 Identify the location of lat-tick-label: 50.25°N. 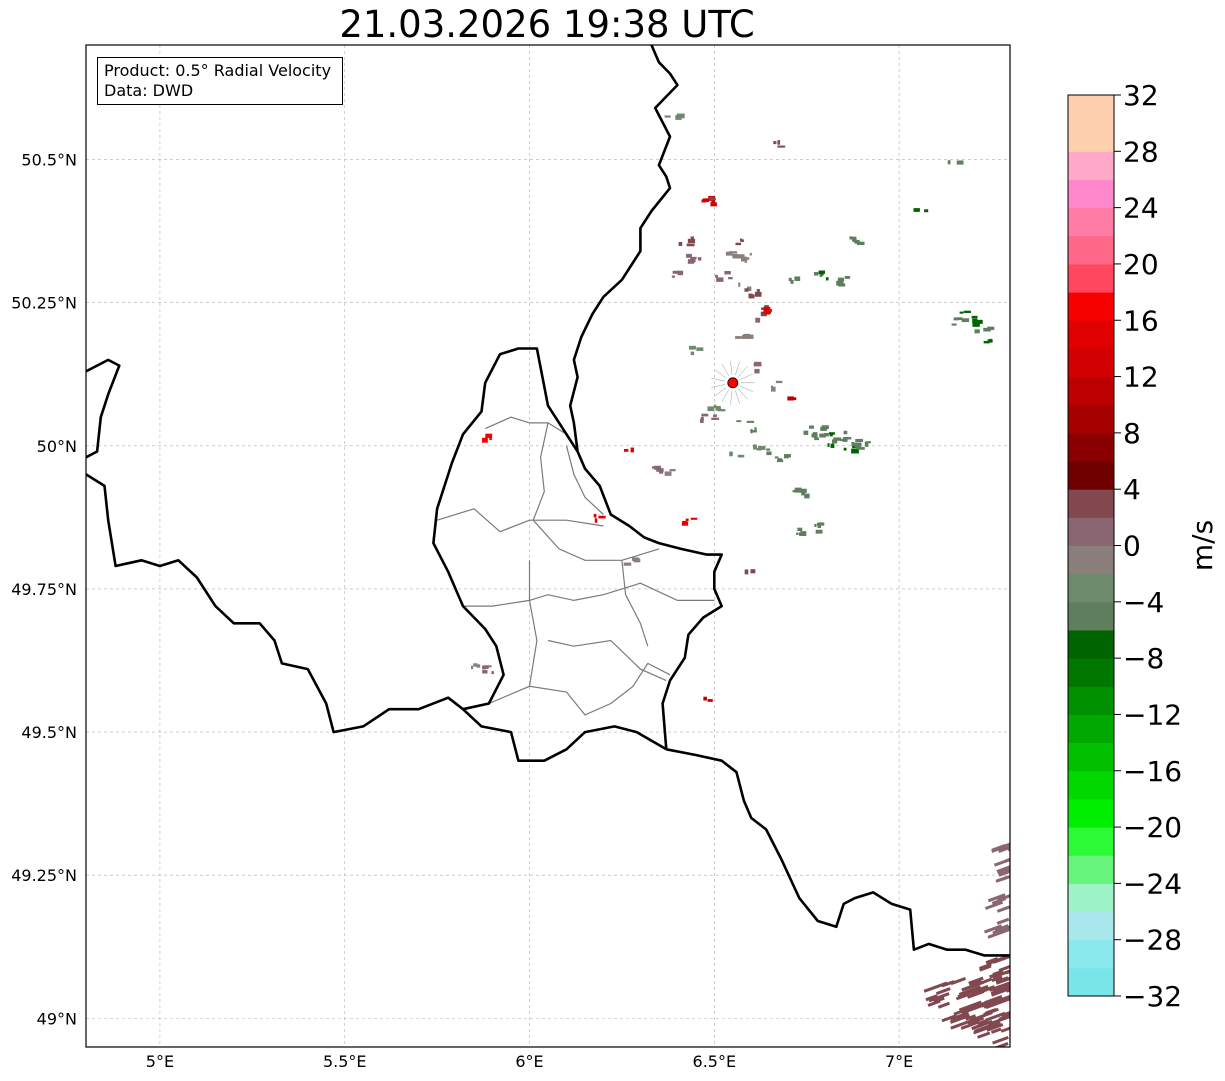
(44, 303).